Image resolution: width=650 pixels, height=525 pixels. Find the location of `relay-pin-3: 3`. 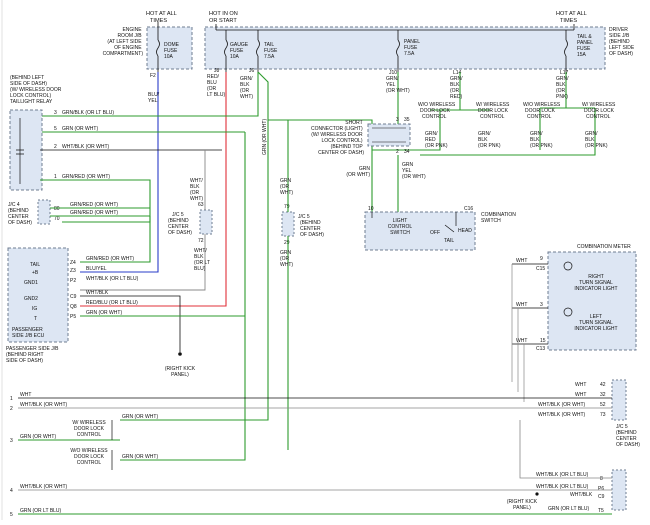

relay-pin-3: 3 is located at coordinates (55, 113).